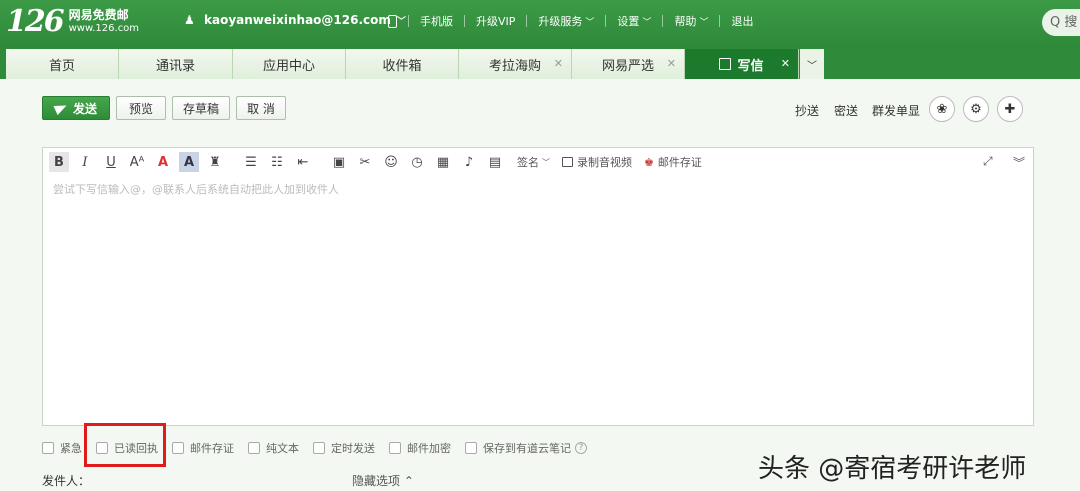 This screenshot has height=491, width=1080. I want to click on phone-icon, so click(392, 21).